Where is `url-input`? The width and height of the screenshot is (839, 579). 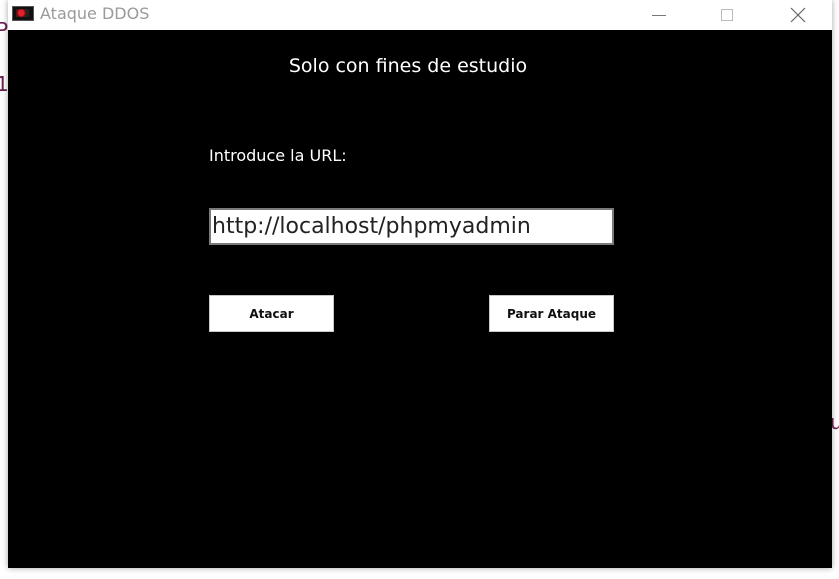 url-input is located at coordinates (411, 226).